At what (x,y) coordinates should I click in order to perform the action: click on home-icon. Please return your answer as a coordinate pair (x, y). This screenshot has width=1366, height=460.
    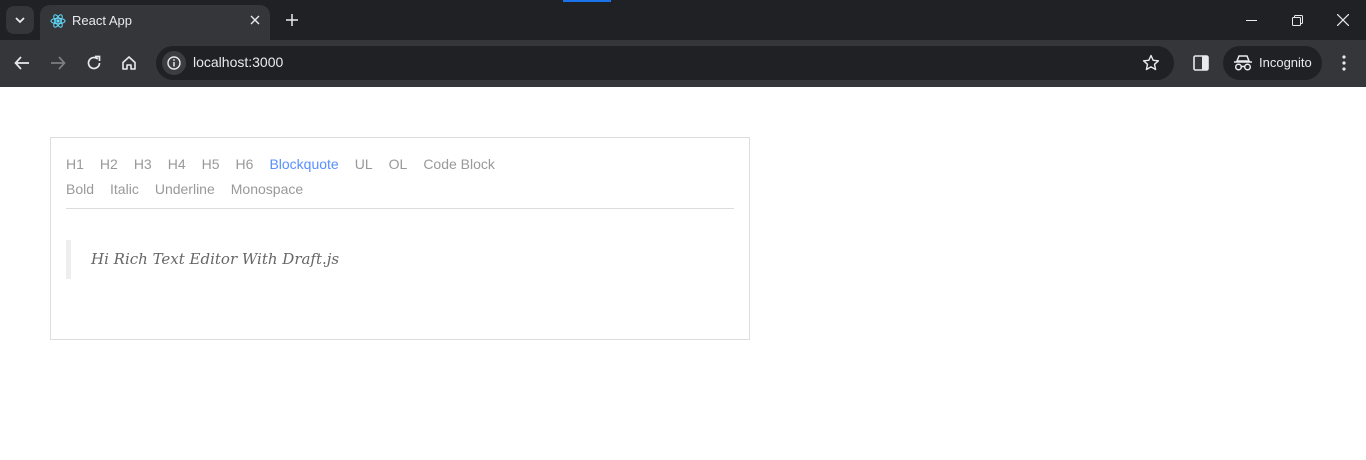
    Looking at the image, I should click on (129, 63).